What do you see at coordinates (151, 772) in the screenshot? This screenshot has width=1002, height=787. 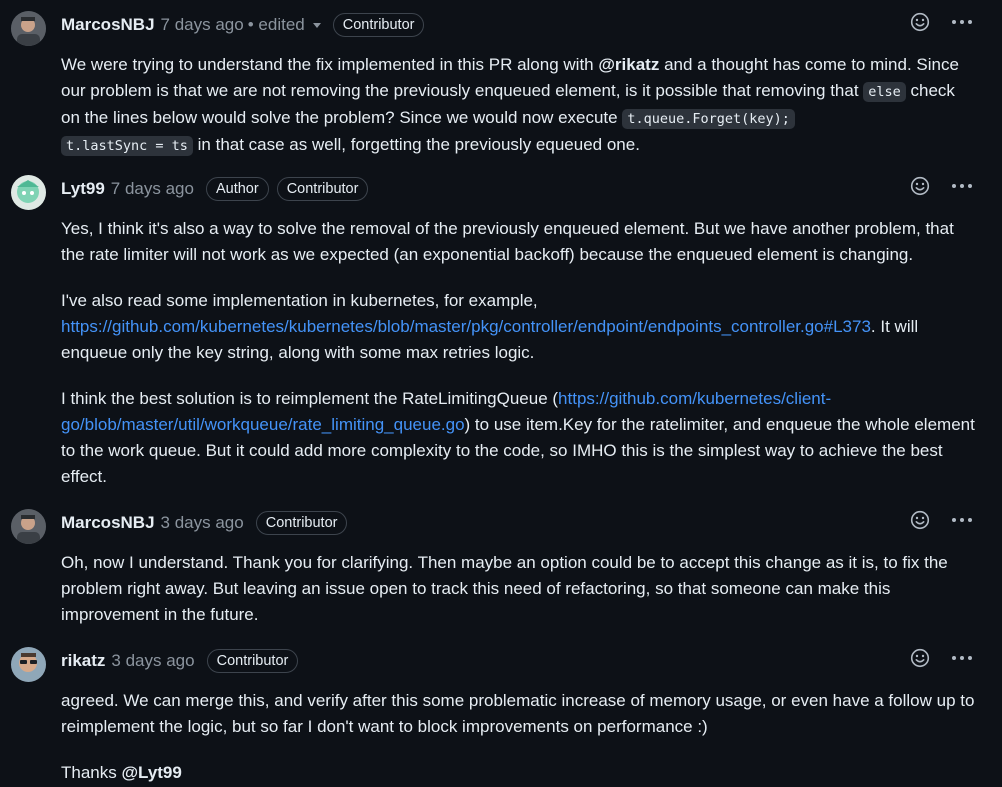 I see `user-mention: @Lyt99` at bounding box center [151, 772].